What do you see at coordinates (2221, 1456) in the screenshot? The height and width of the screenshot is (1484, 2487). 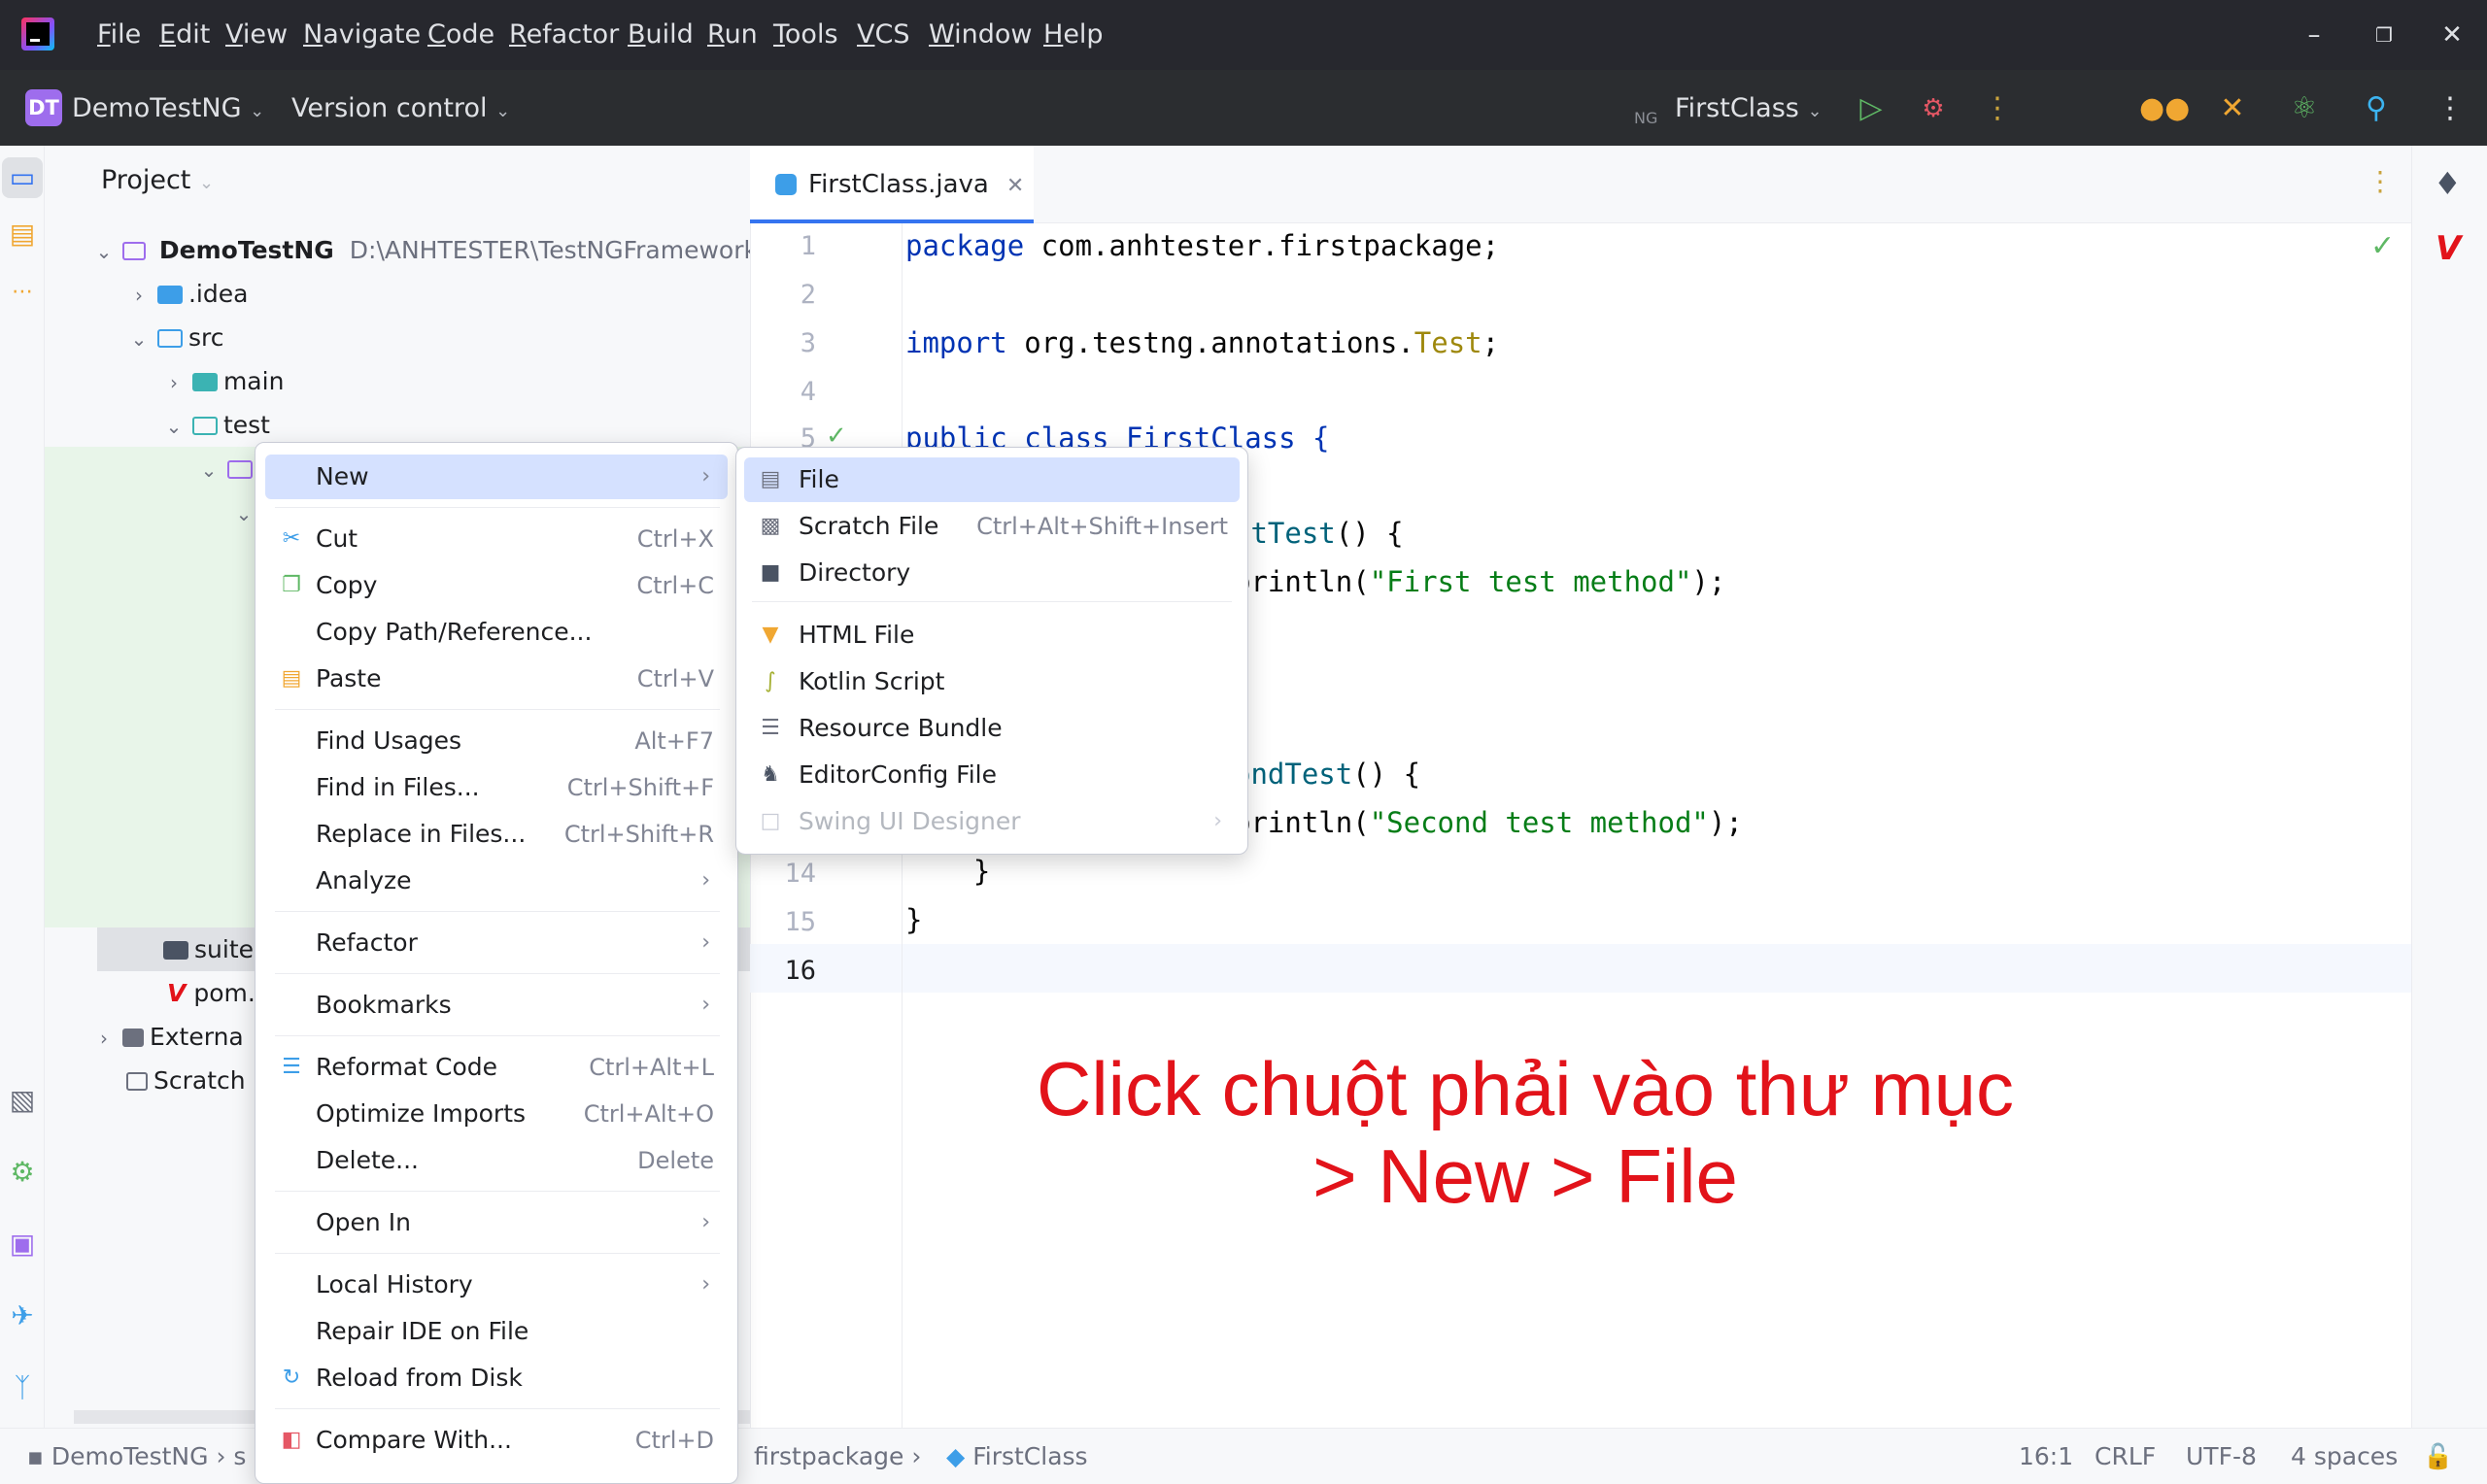 I see `file-encoding: UTF-8` at bounding box center [2221, 1456].